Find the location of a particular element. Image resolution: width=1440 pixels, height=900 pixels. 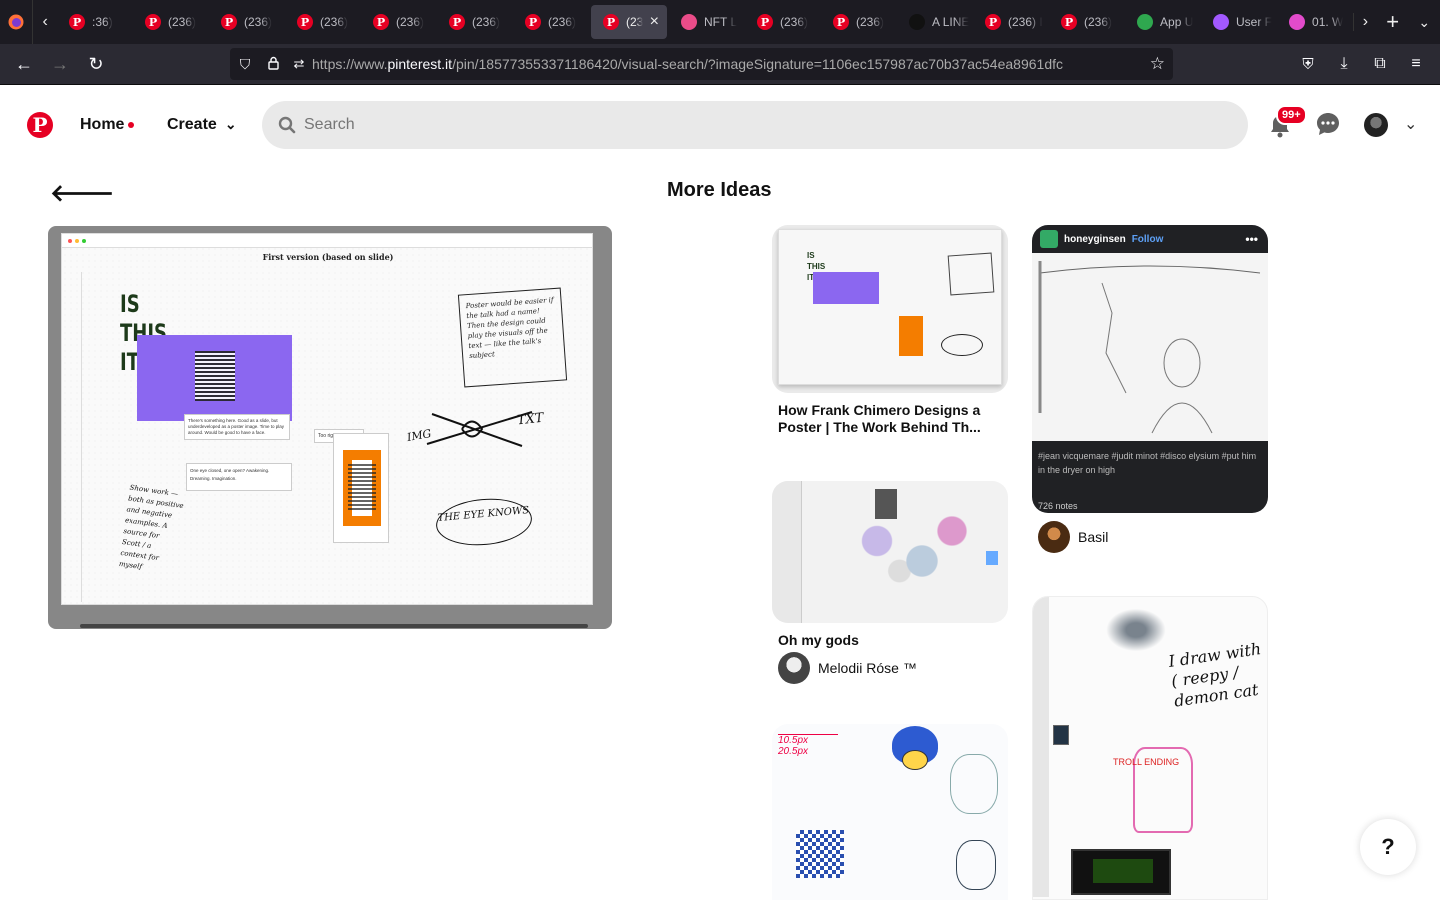

browser-tab: P (23 AUT × is located at coordinates (629, 22).